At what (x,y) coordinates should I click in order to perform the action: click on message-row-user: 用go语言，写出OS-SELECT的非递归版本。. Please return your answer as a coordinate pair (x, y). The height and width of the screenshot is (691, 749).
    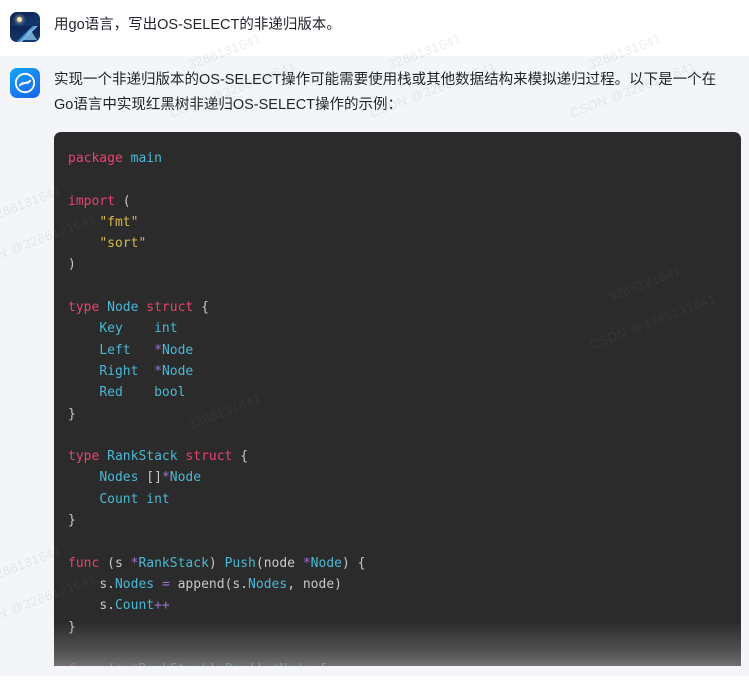
    Looking at the image, I should click on (374, 28).